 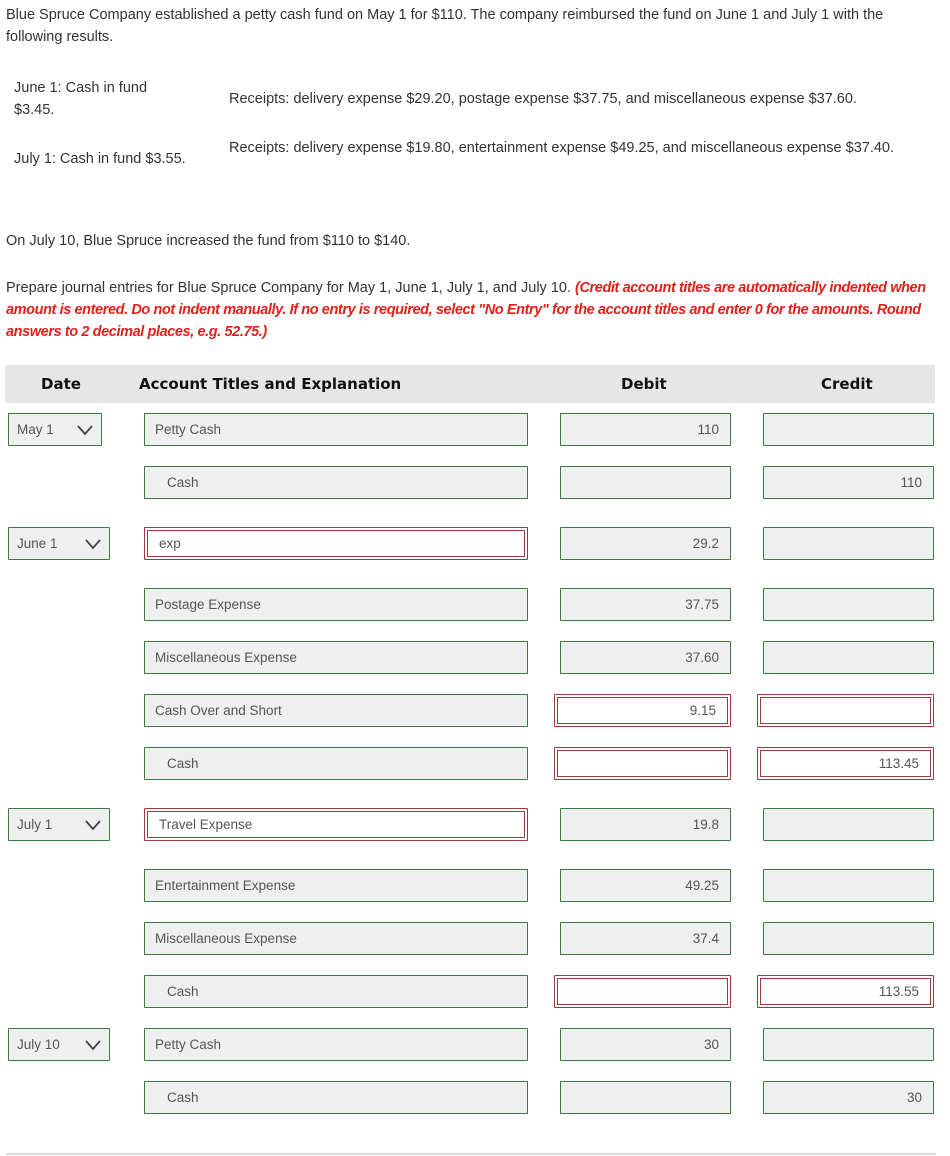 I want to click on journal-row: Entertainment Expense 49.25, so click(x=475, y=885).